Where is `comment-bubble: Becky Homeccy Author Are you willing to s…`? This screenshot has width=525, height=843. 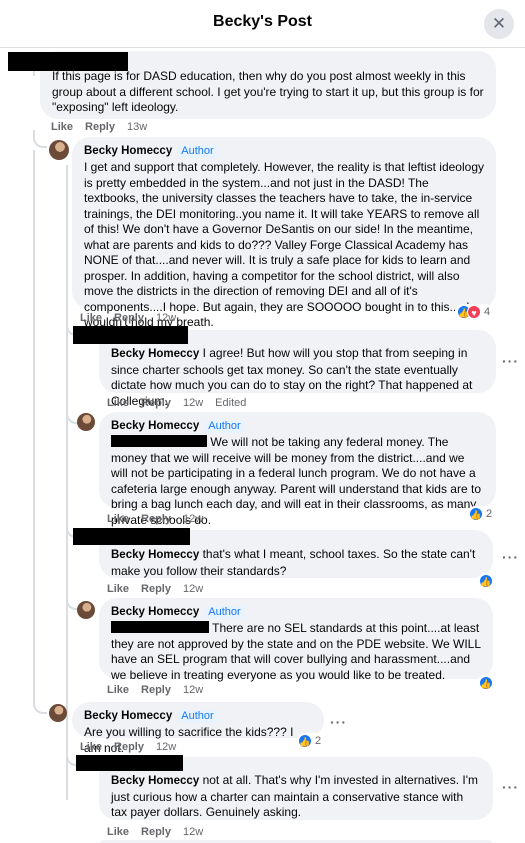
comment-bubble: Becky Homeccy Author Are you willing to s… is located at coordinates (198, 728).